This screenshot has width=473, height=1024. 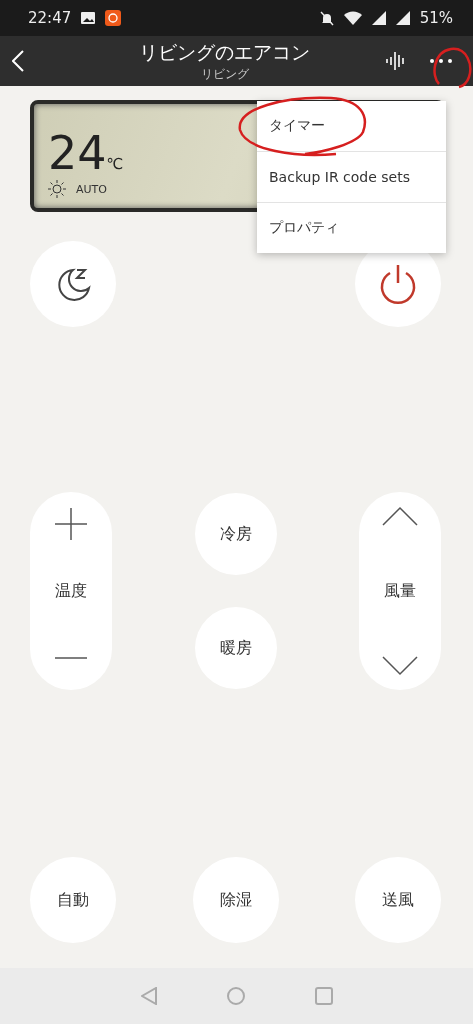 What do you see at coordinates (50, 18) in the screenshot?
I see `status-time: 22:47` at bounding box center [50, 18].